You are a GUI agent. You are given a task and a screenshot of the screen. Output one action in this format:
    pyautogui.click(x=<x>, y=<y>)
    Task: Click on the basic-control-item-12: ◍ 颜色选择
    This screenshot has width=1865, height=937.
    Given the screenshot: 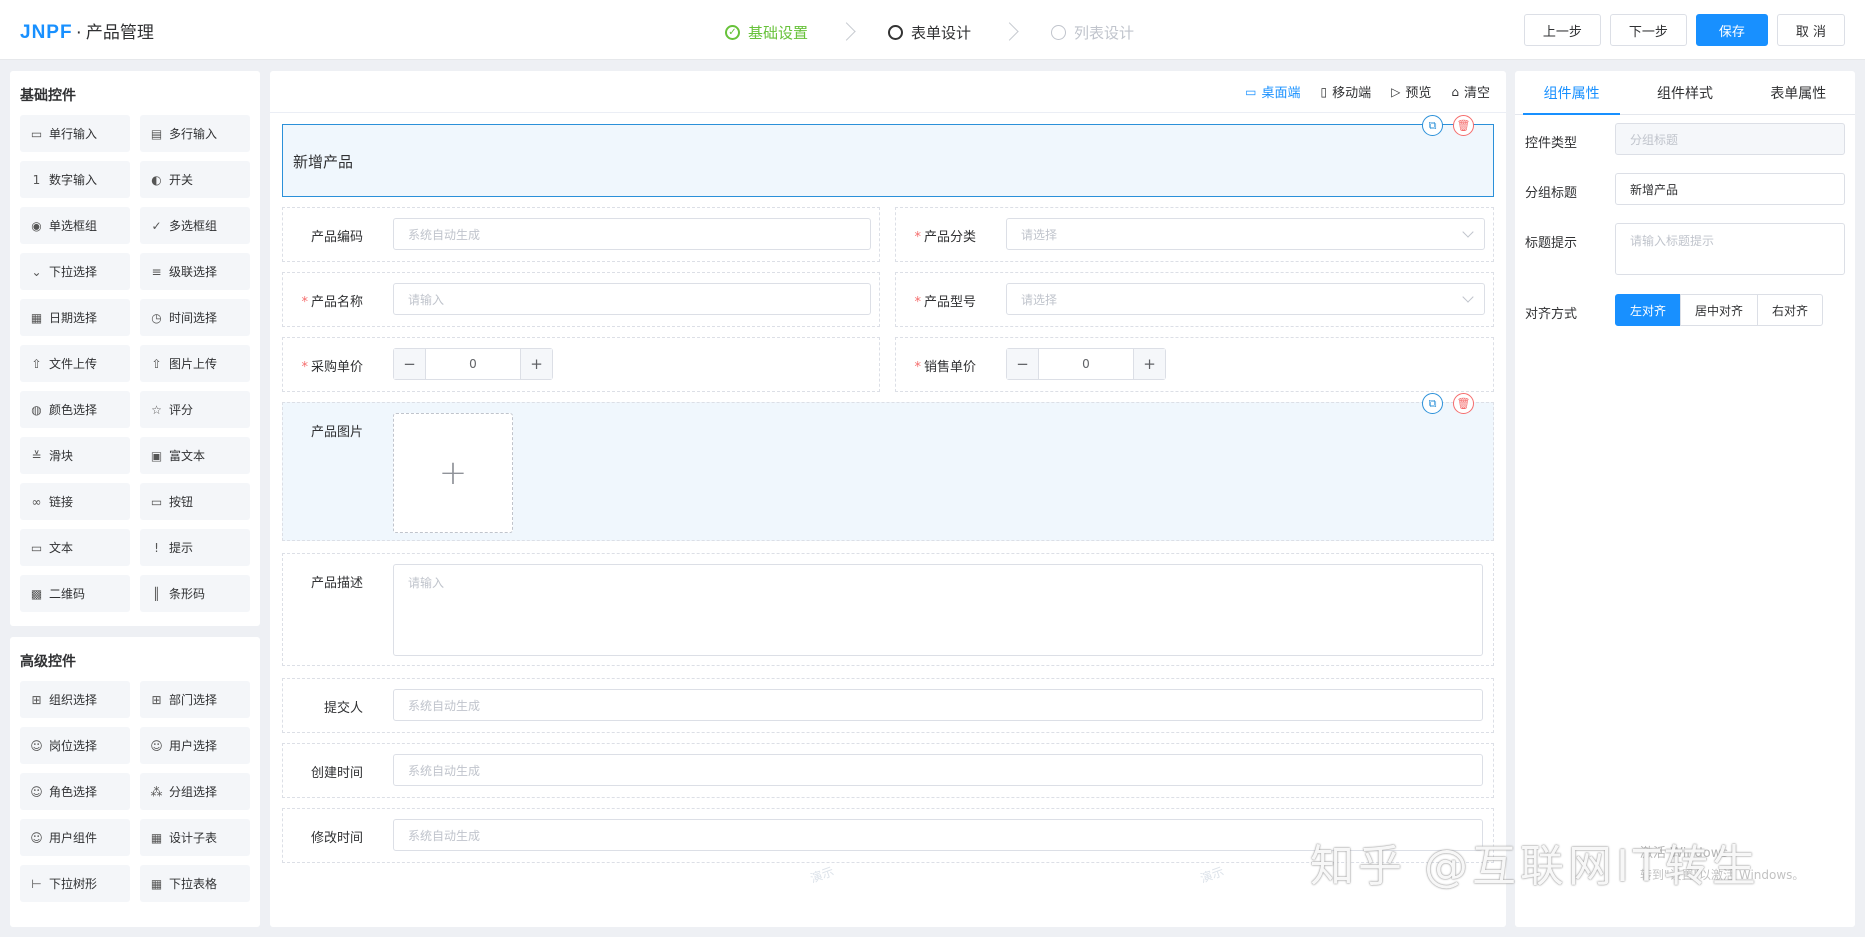 What is the action you would take?
    pyautogui.click(x=75, y=409)
    